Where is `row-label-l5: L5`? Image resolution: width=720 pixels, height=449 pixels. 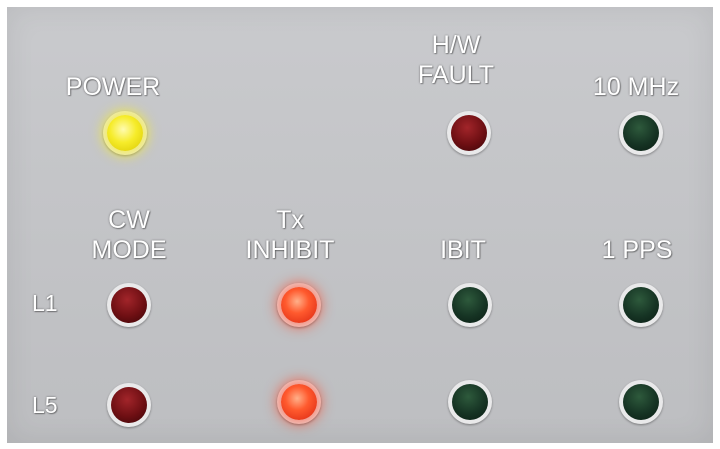 row-label-l5: L5 is located at coordinates (45, 405).